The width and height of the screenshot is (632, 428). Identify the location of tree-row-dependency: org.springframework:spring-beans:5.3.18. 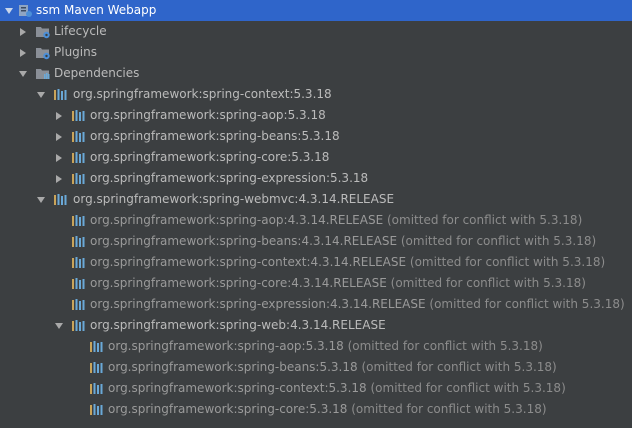
(316, 136).